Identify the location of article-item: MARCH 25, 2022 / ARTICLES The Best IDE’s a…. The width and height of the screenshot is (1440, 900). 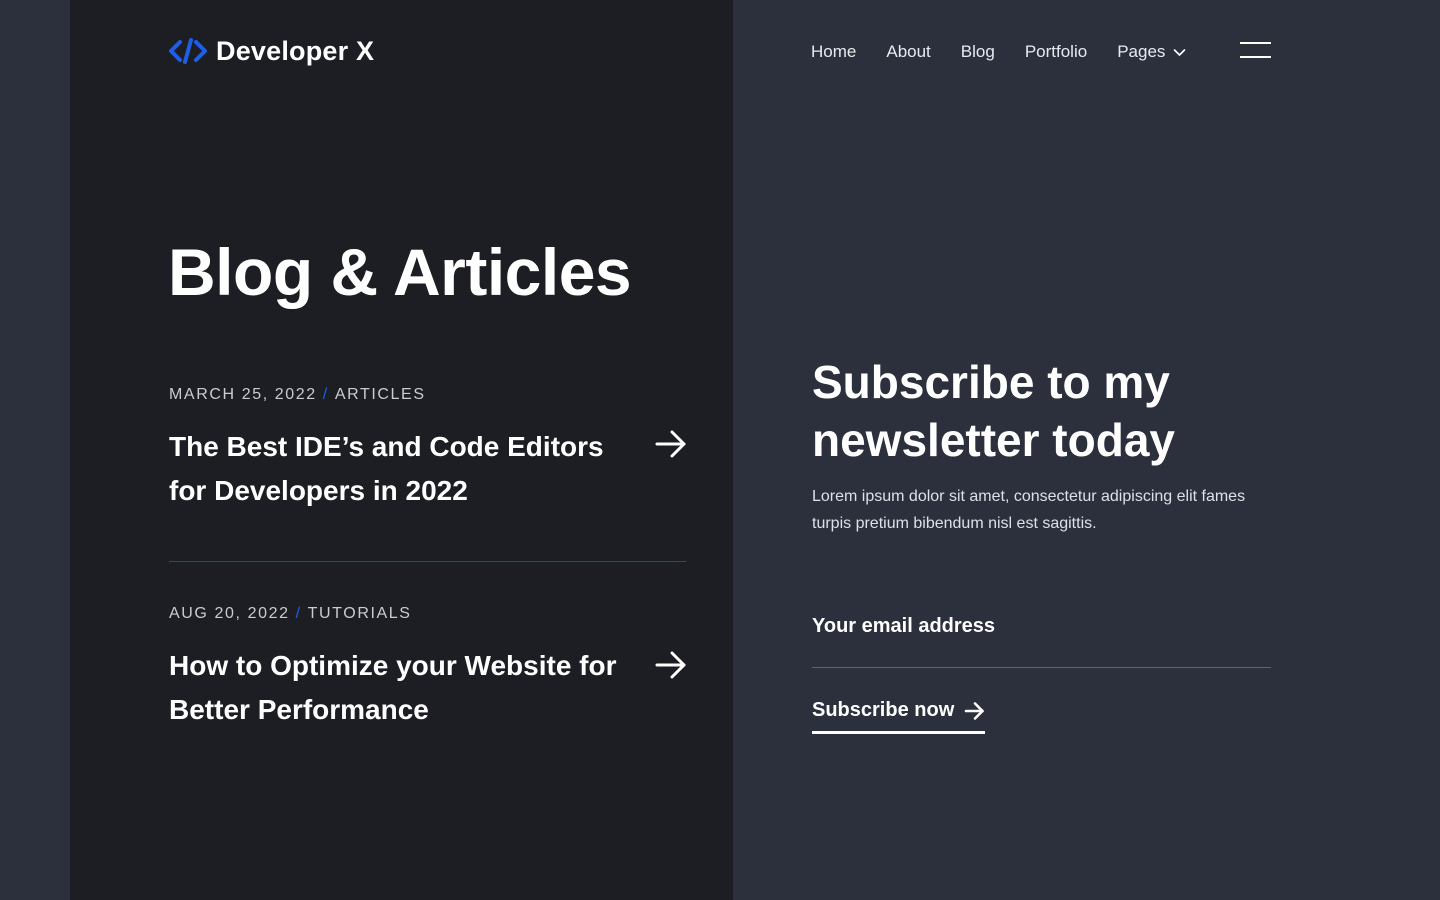
(428, 448).